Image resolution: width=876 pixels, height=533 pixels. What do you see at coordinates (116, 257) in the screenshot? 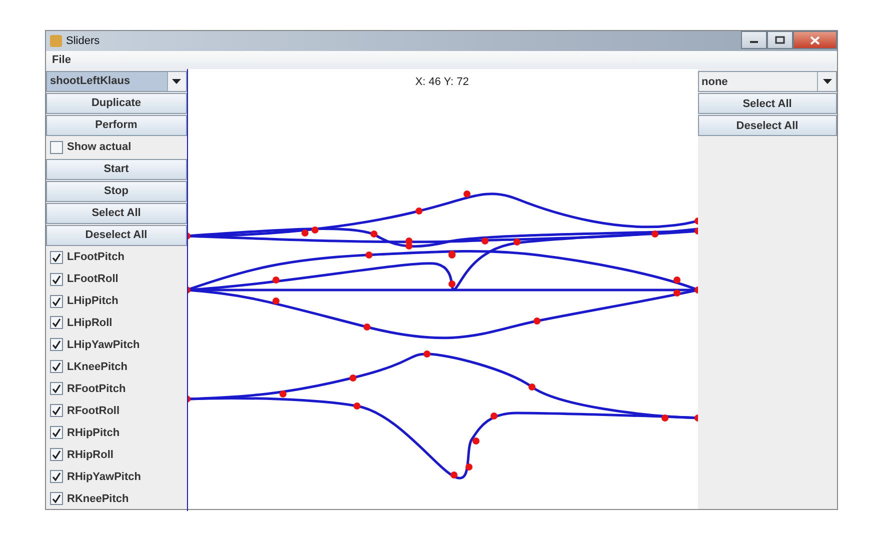
I see `checkbox: LFootPitch` at bounding box center [116, 257].